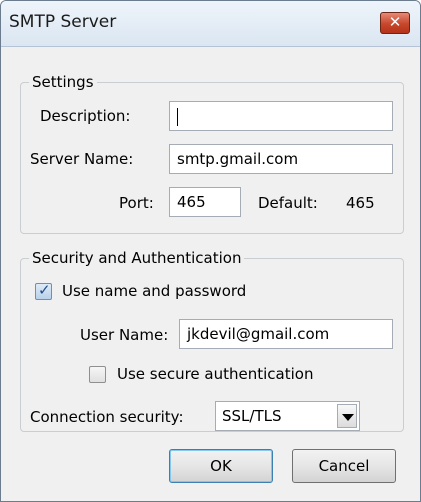 Image resolution: width=421 pixels, height=502 pixels. I want to click on chevron-down-icon, so click(348, 417).